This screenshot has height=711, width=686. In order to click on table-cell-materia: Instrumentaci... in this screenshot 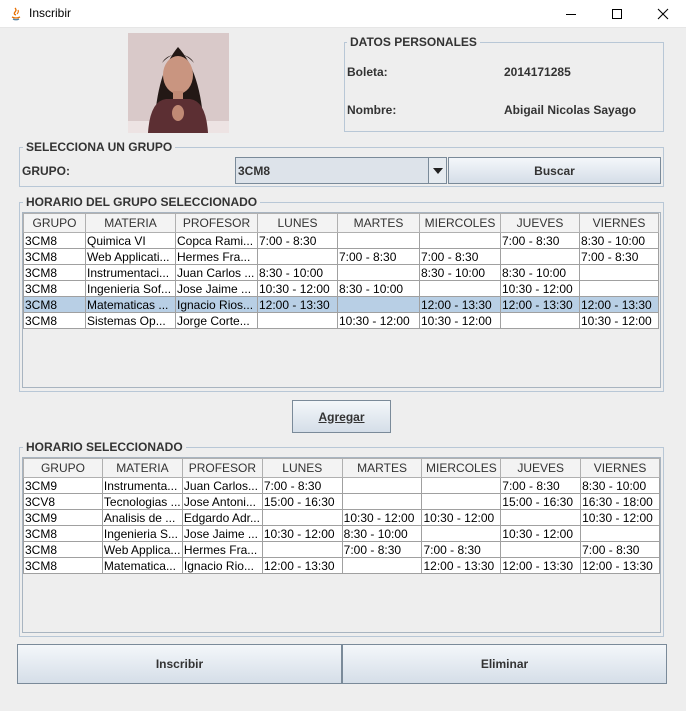, I will do `click(130, 272)`.